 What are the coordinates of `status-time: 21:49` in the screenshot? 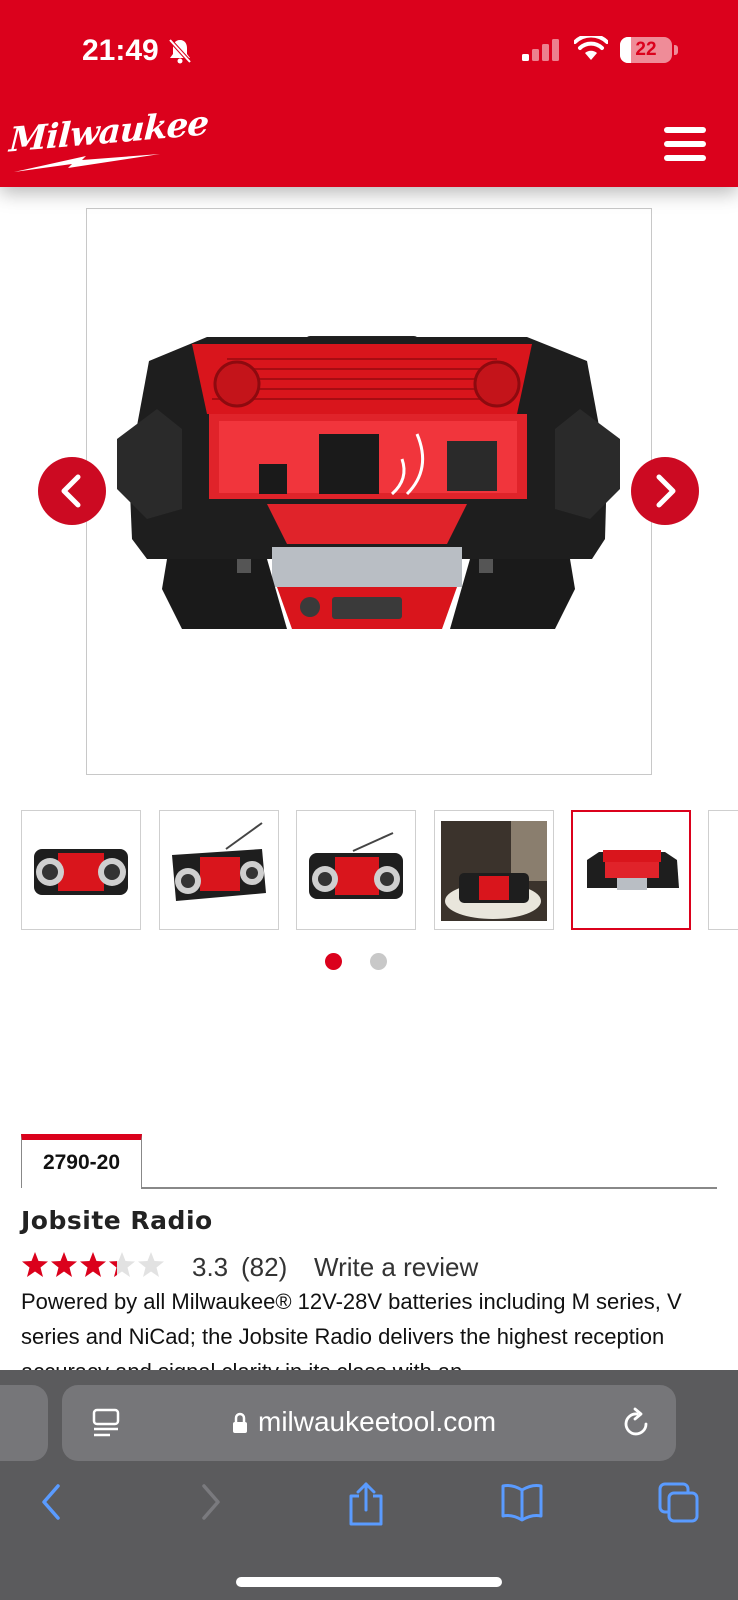 It's located at (120, 50).